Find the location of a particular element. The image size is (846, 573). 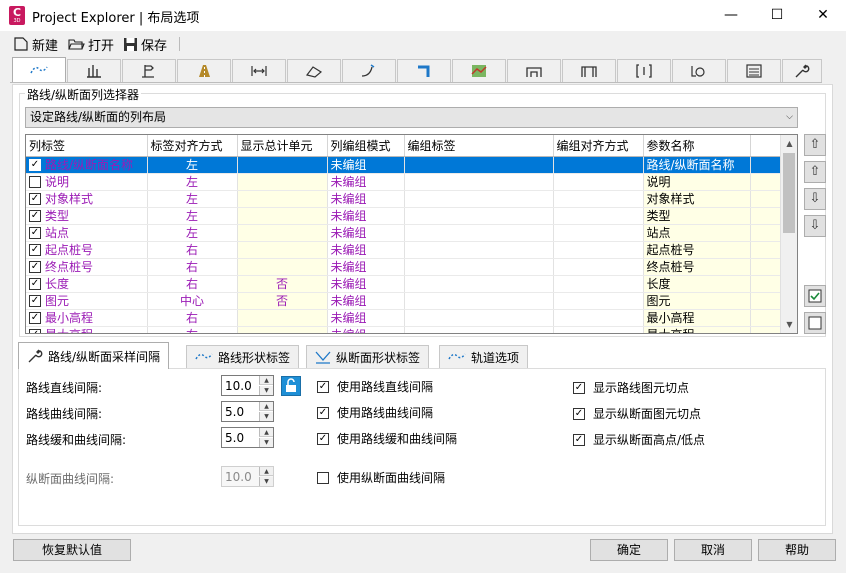

column-label-cell: 路线/纵断面名称 is located at coordinates (87, 165).